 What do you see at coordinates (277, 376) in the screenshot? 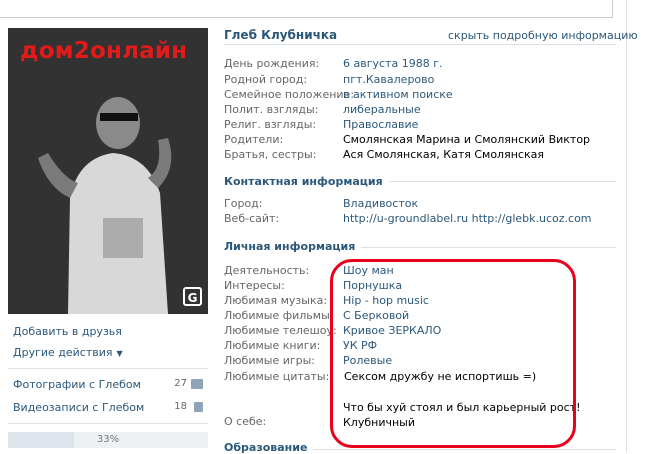
I see `quotes-label: Любимые цитаты:` at bounding box center [277, 376].